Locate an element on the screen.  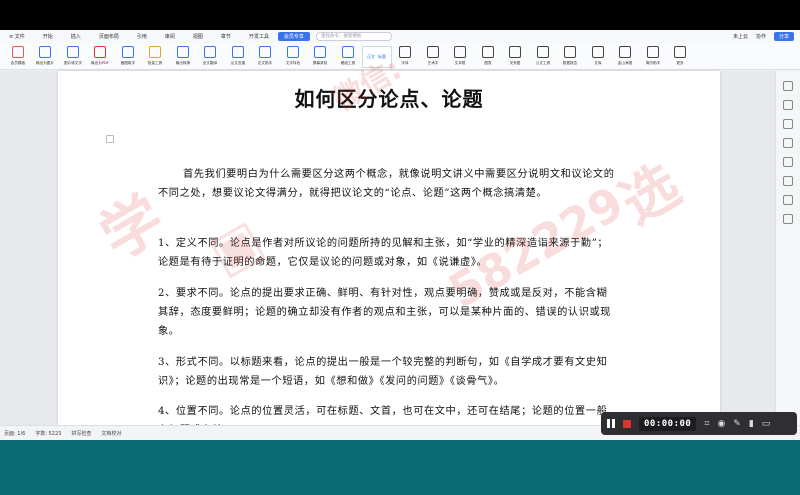
ribbon-tool-label: 输出为PDF is located at coordinates (100, 62).